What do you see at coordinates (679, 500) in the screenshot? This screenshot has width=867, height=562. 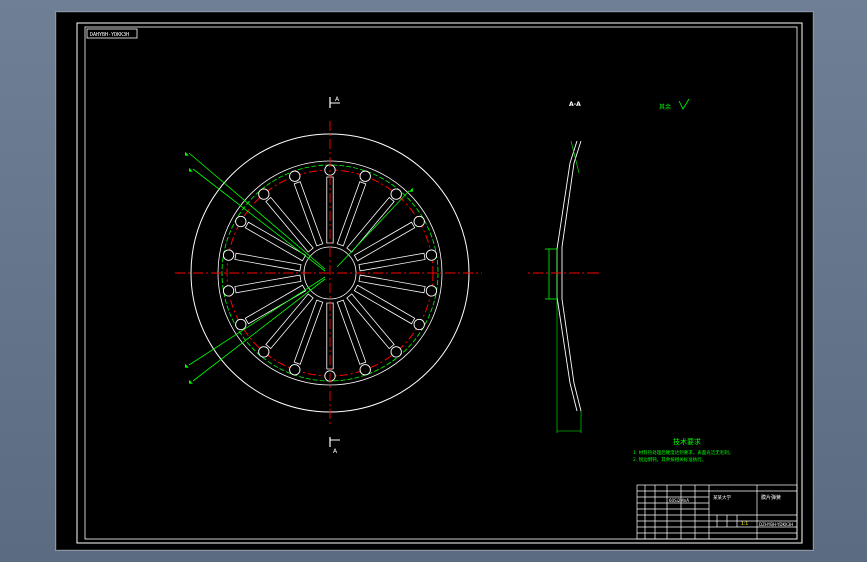 I see `material-text: 60Si2MnA` at bounding box center [679, 500].